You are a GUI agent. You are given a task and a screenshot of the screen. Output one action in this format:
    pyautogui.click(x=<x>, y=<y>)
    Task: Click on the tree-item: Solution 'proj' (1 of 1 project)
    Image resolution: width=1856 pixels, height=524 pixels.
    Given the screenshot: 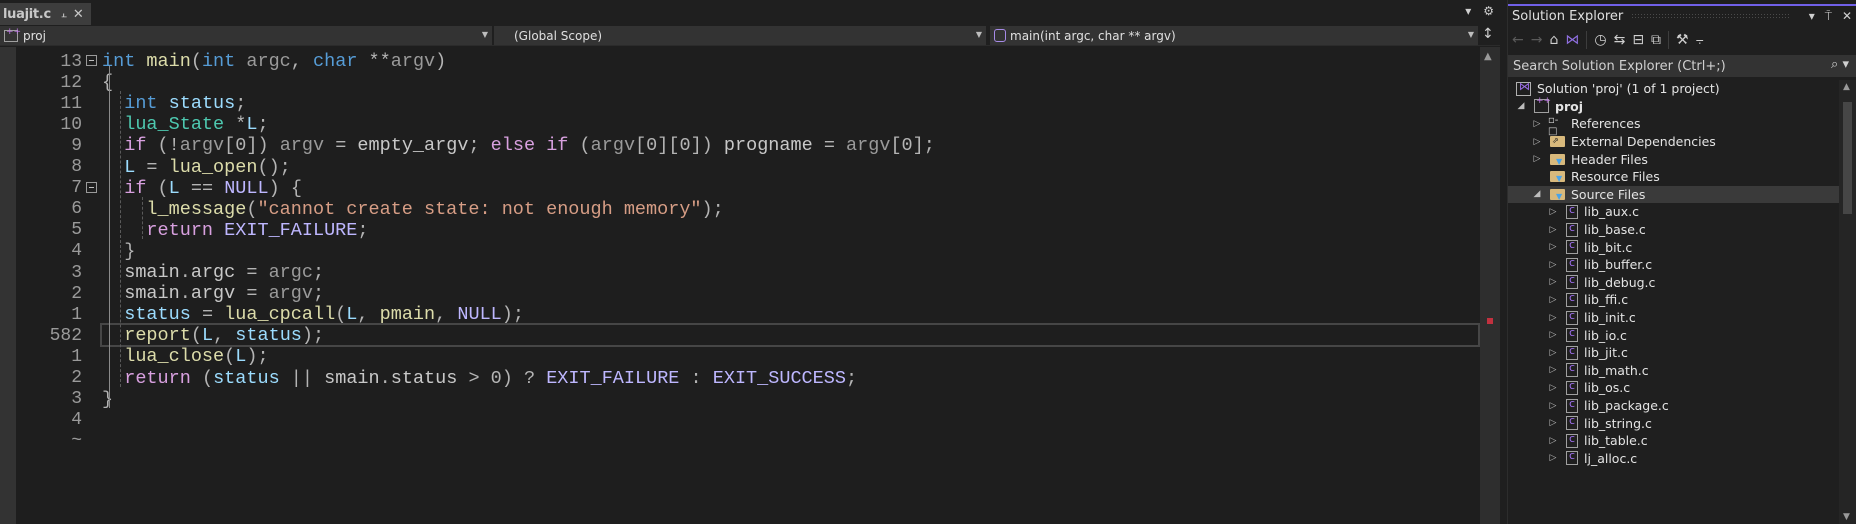 What is the action you would take?
    pyautogui.click(x=1673, y=89)
    